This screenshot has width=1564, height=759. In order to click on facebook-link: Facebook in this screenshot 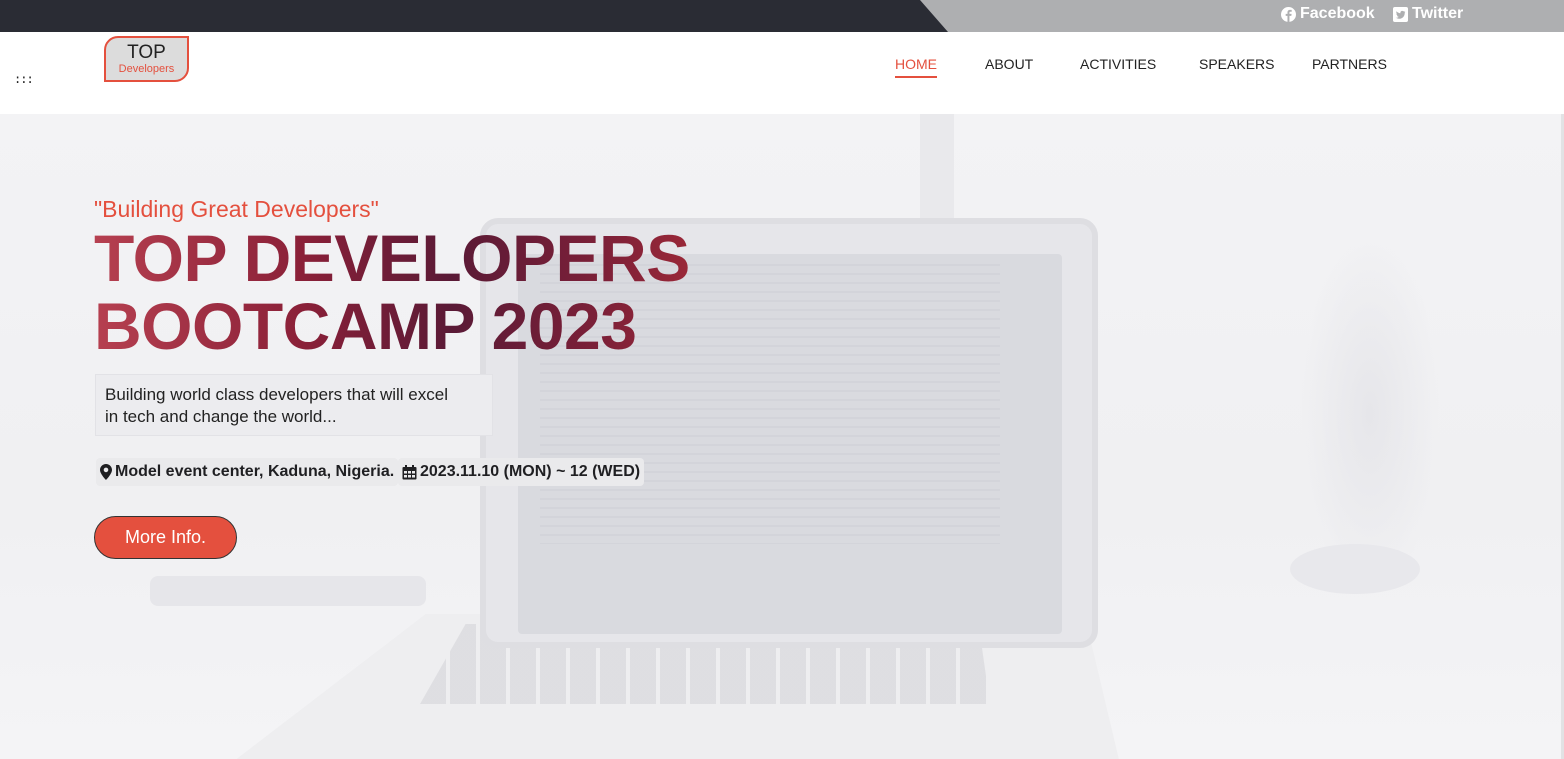, I will do `click(1328, 14)`.